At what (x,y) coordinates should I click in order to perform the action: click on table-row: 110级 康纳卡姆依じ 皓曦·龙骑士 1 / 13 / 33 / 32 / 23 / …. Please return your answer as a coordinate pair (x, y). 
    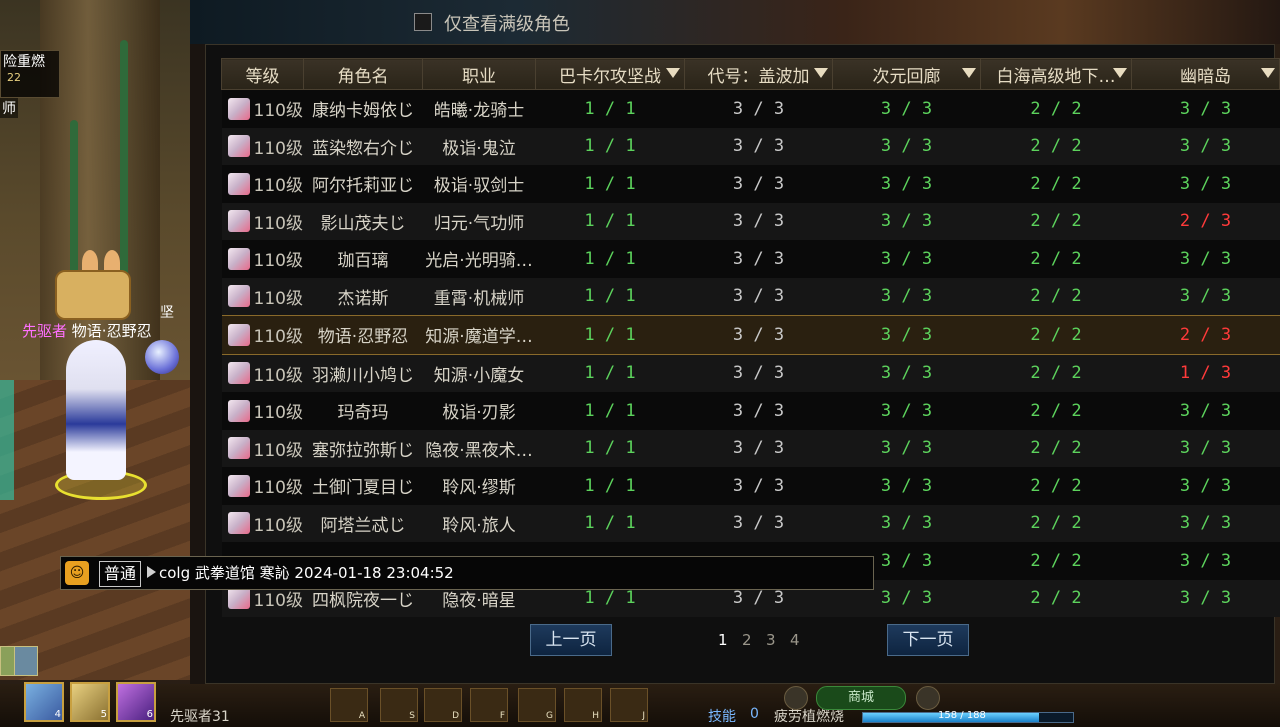
    Looking at the image, I should click on (750, 108).